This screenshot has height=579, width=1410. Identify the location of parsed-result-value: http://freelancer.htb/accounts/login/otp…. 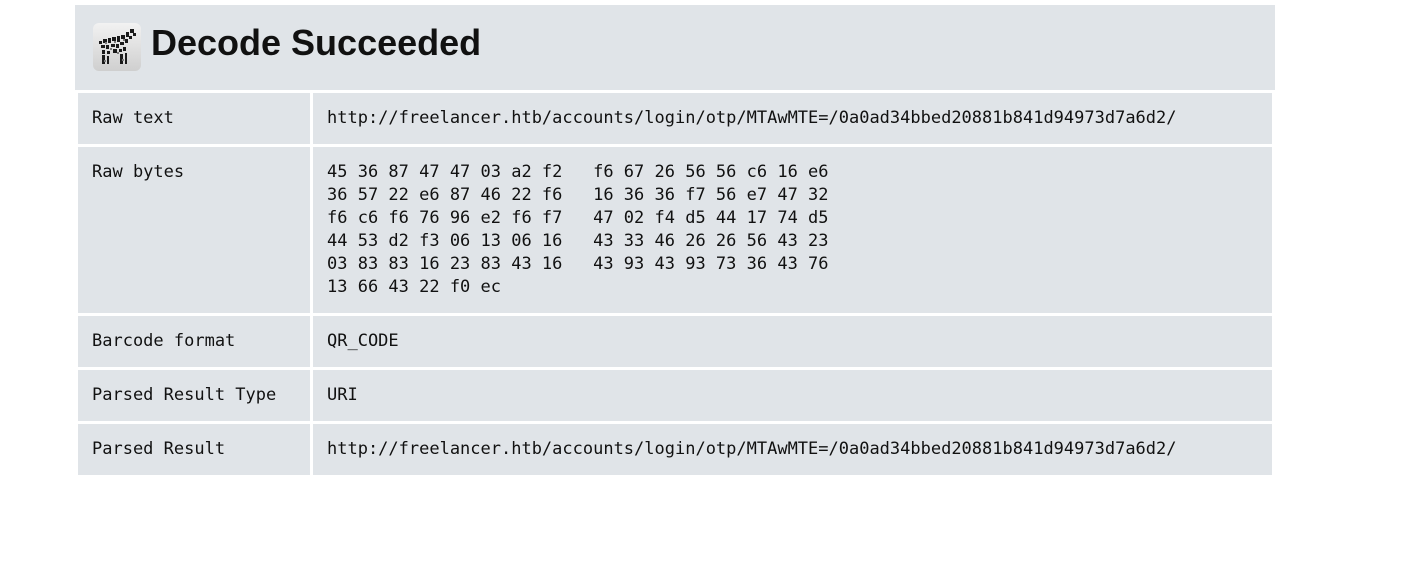
(792, 449).